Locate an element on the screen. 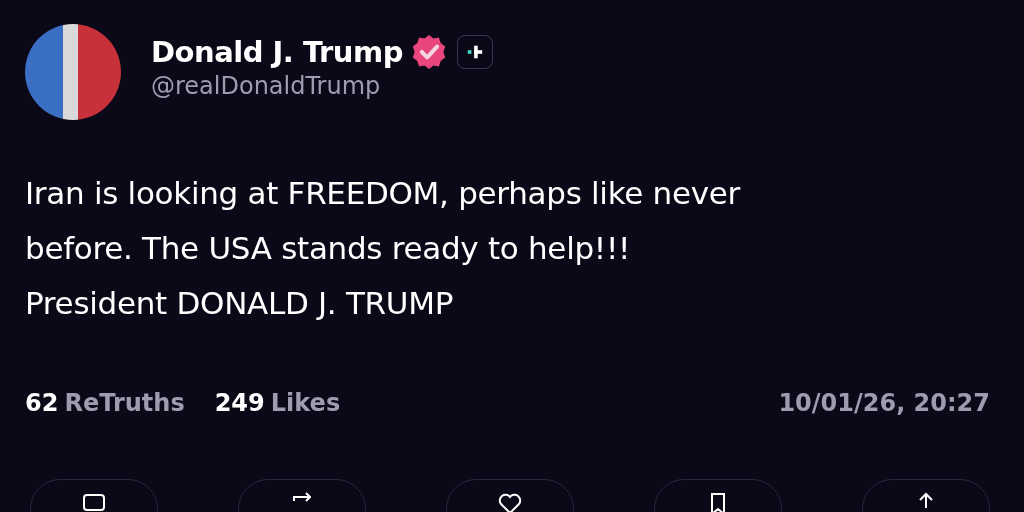 The image size is (1024, 512). add-icon is located at coordinates (474, 52).